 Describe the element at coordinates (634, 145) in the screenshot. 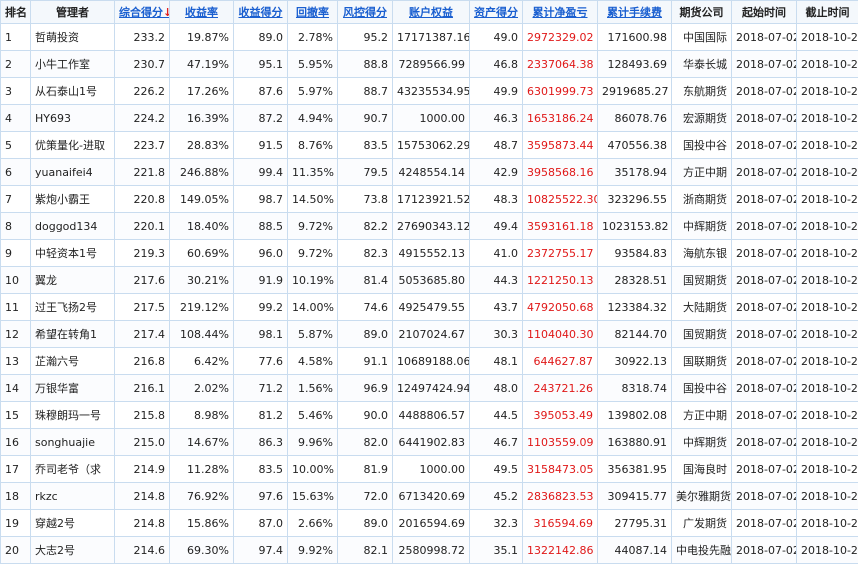

I see `cumulative-fees-cell: 470556.38` at that location.